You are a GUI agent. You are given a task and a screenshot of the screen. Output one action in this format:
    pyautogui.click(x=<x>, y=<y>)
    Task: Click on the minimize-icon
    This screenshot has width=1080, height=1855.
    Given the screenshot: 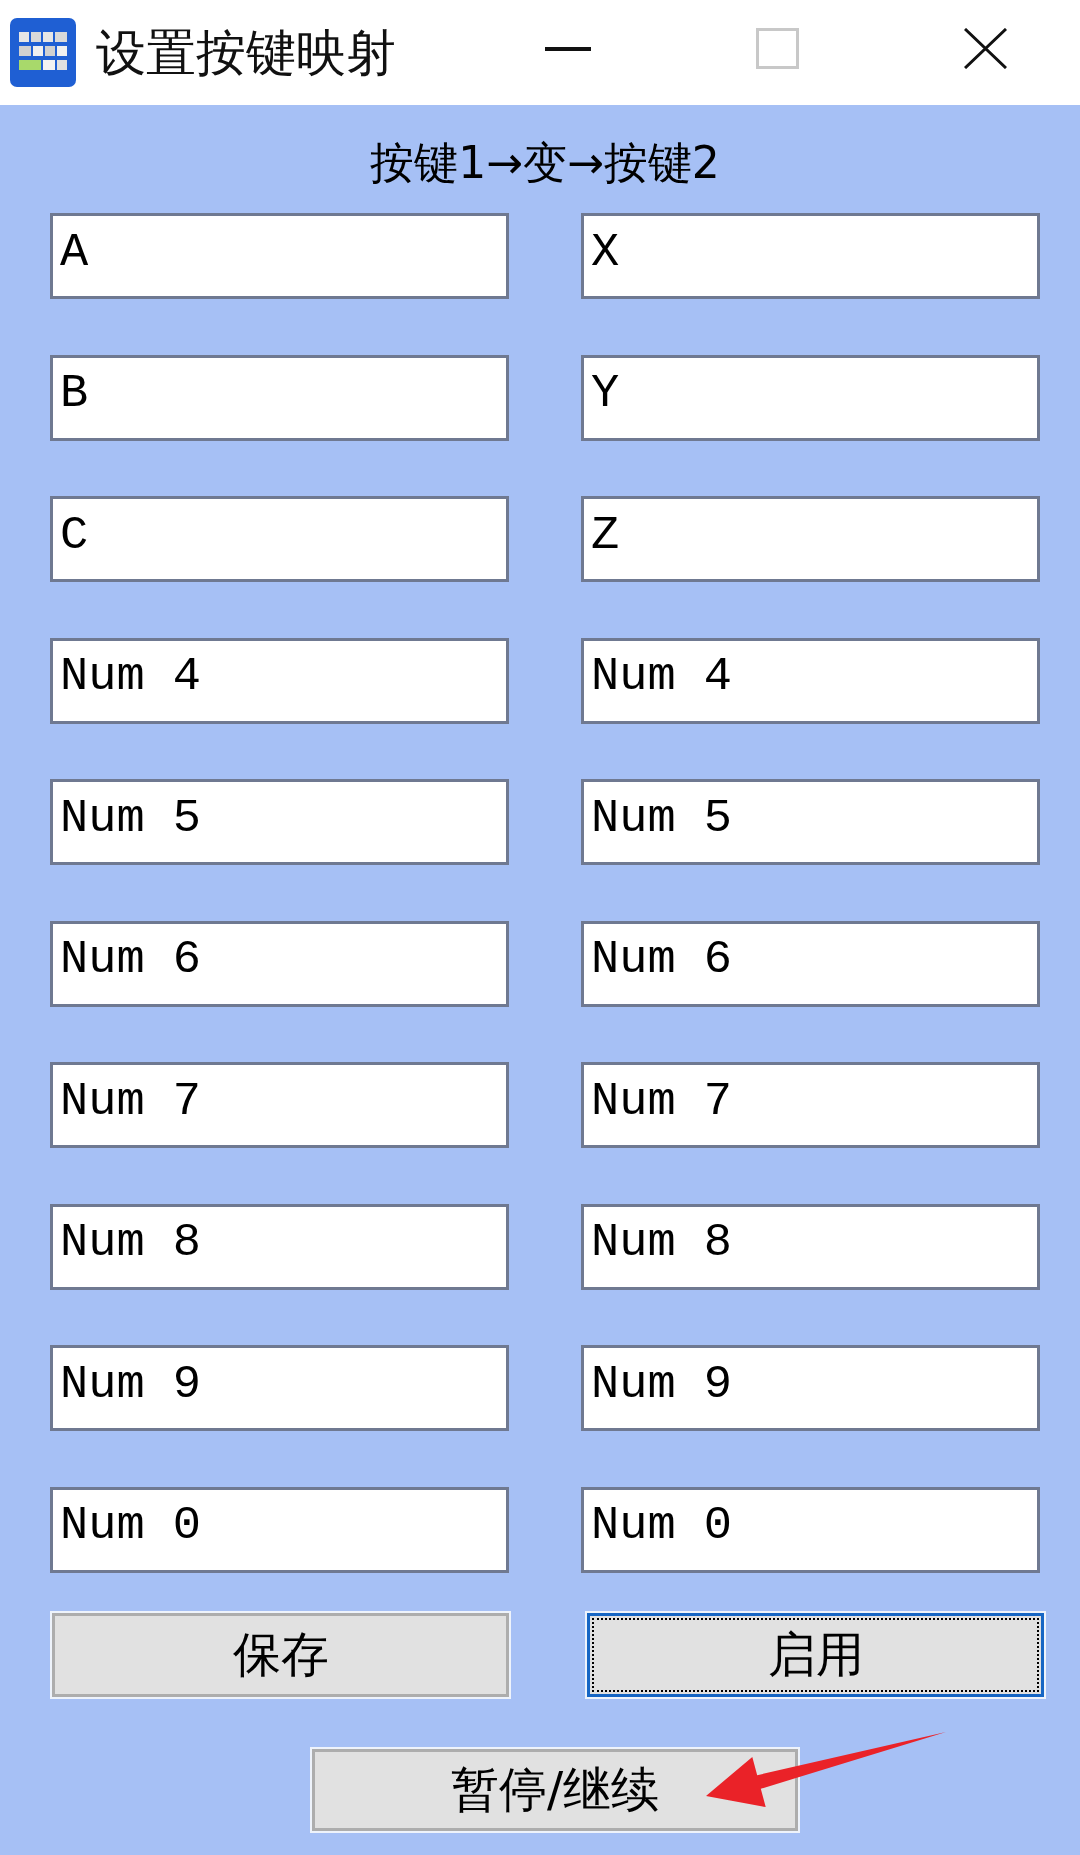 What is the action you would take?
    pyautogui.click(x=568, y=48)
    